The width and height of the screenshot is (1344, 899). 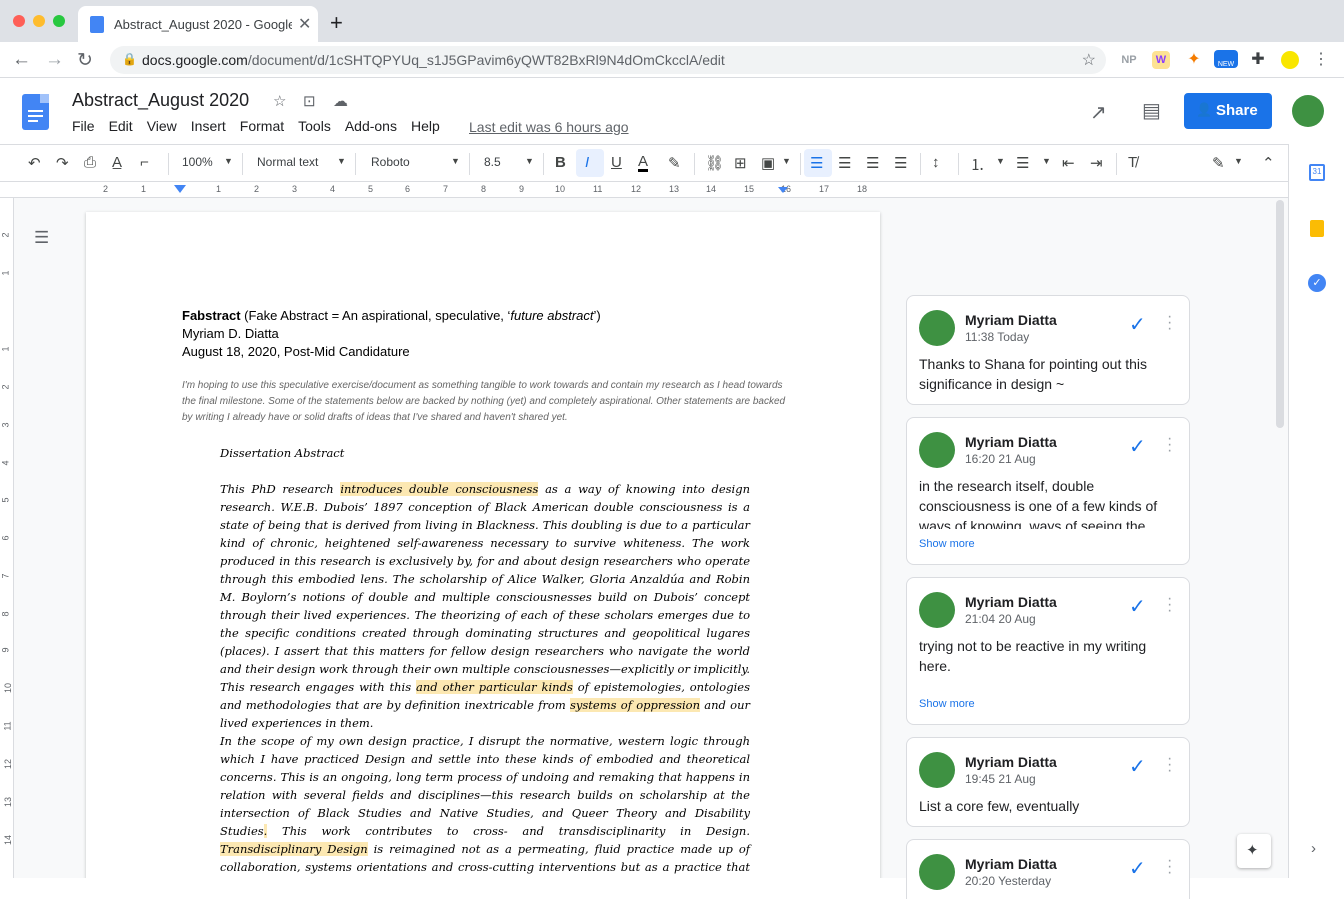 I want to click on extension-new-icon: NEW, so click(x=1226, y=59).